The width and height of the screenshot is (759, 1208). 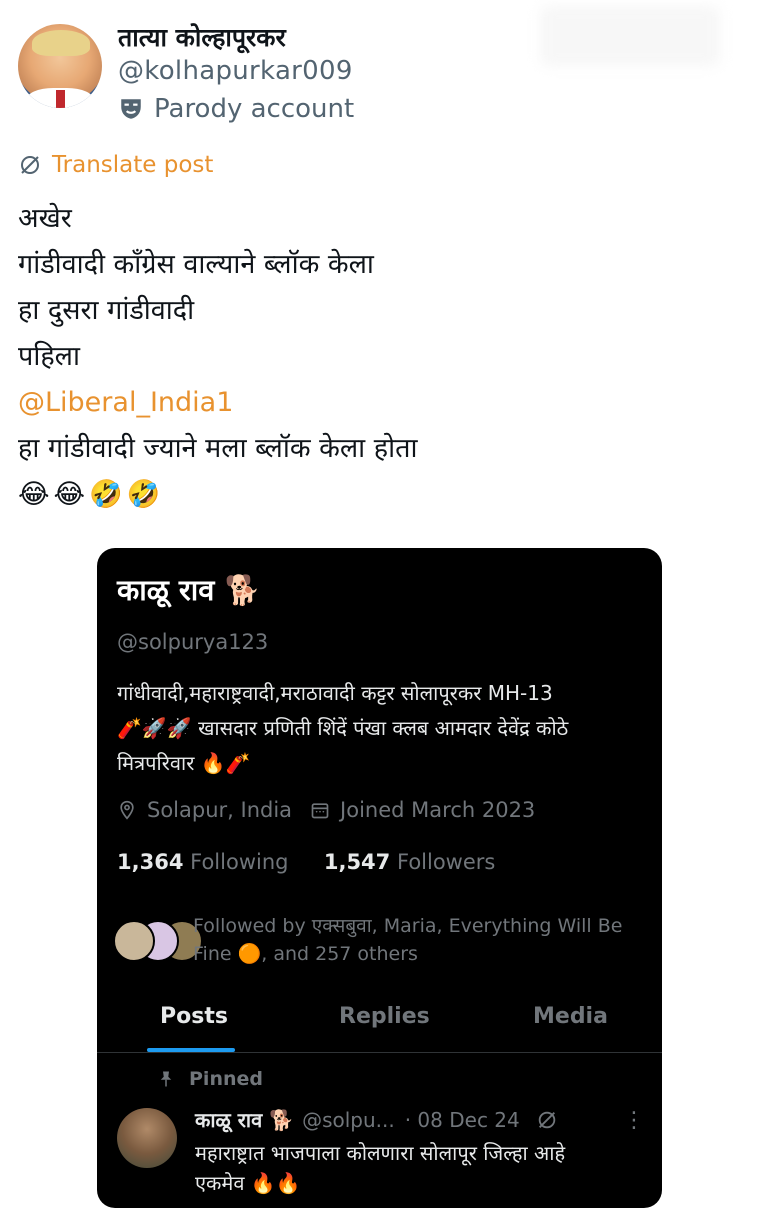 I want to click on profile-meta: Solapur, India Joined March 2023, so click(x=326, y=810).